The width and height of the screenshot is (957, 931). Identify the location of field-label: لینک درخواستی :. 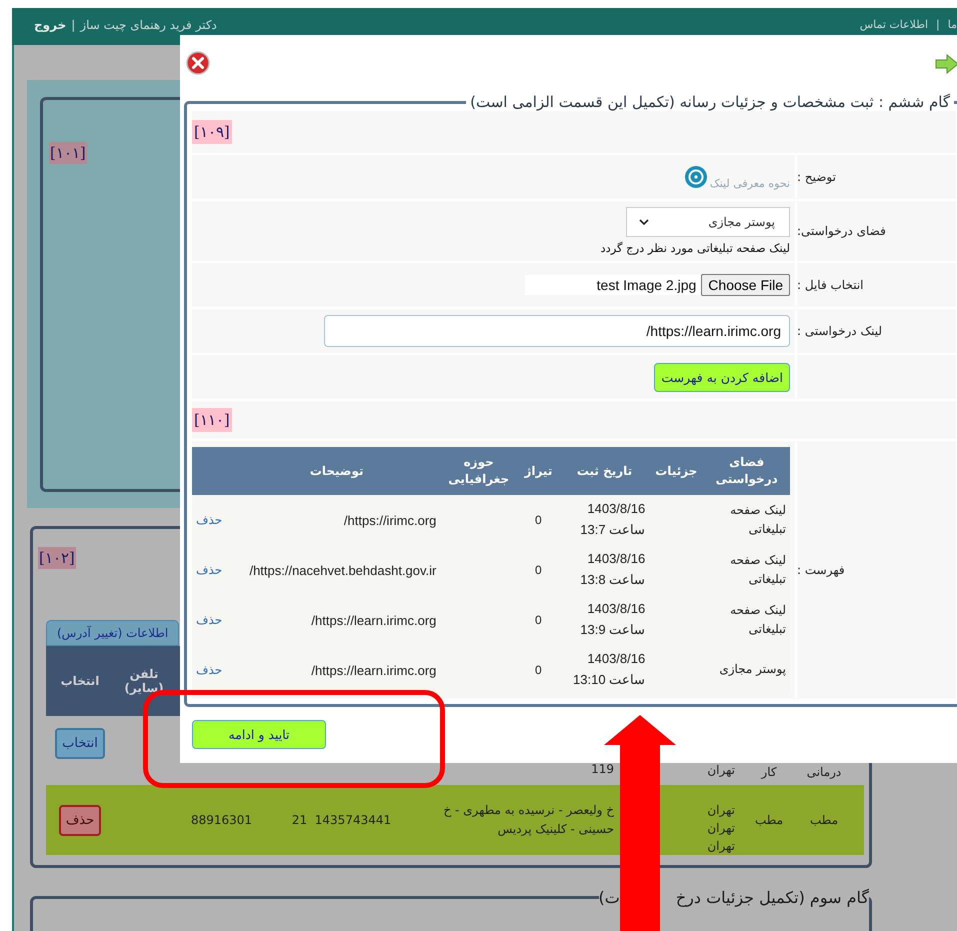
(839, 331).